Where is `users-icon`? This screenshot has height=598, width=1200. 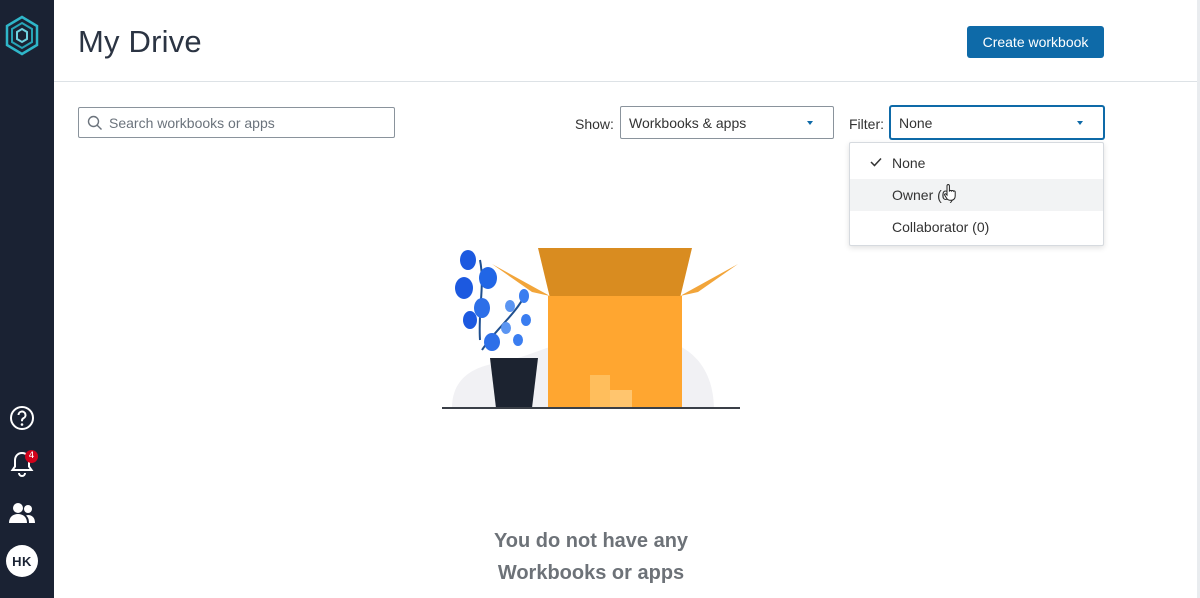 users-icon is located at coordinates (22, 513).